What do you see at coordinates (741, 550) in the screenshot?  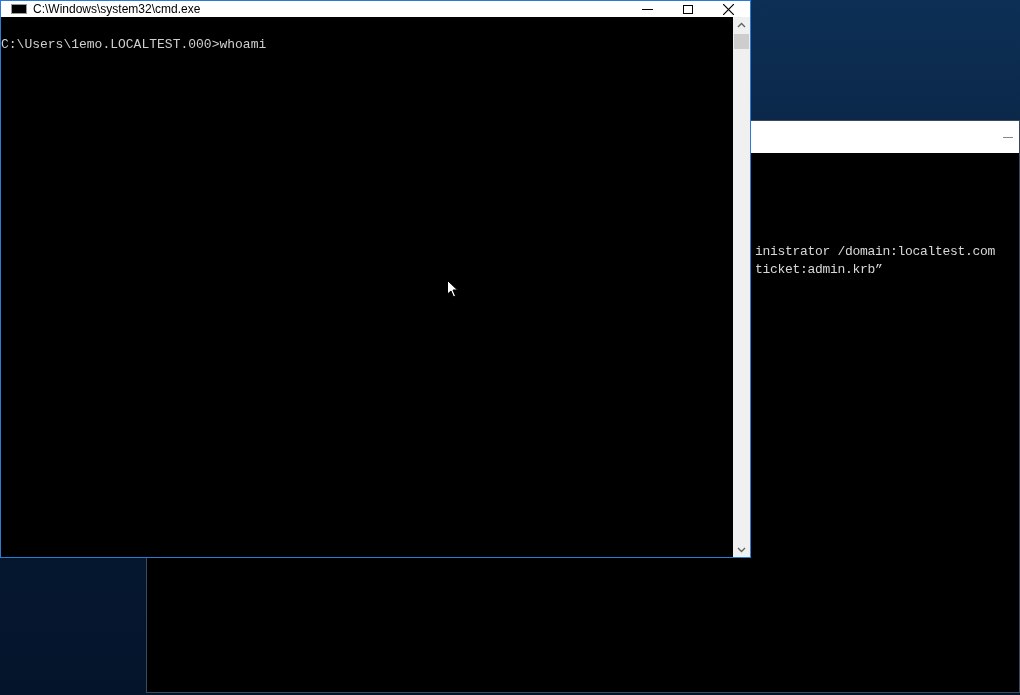 I see `scroll-down-icon` at bounding box center [741, 550].